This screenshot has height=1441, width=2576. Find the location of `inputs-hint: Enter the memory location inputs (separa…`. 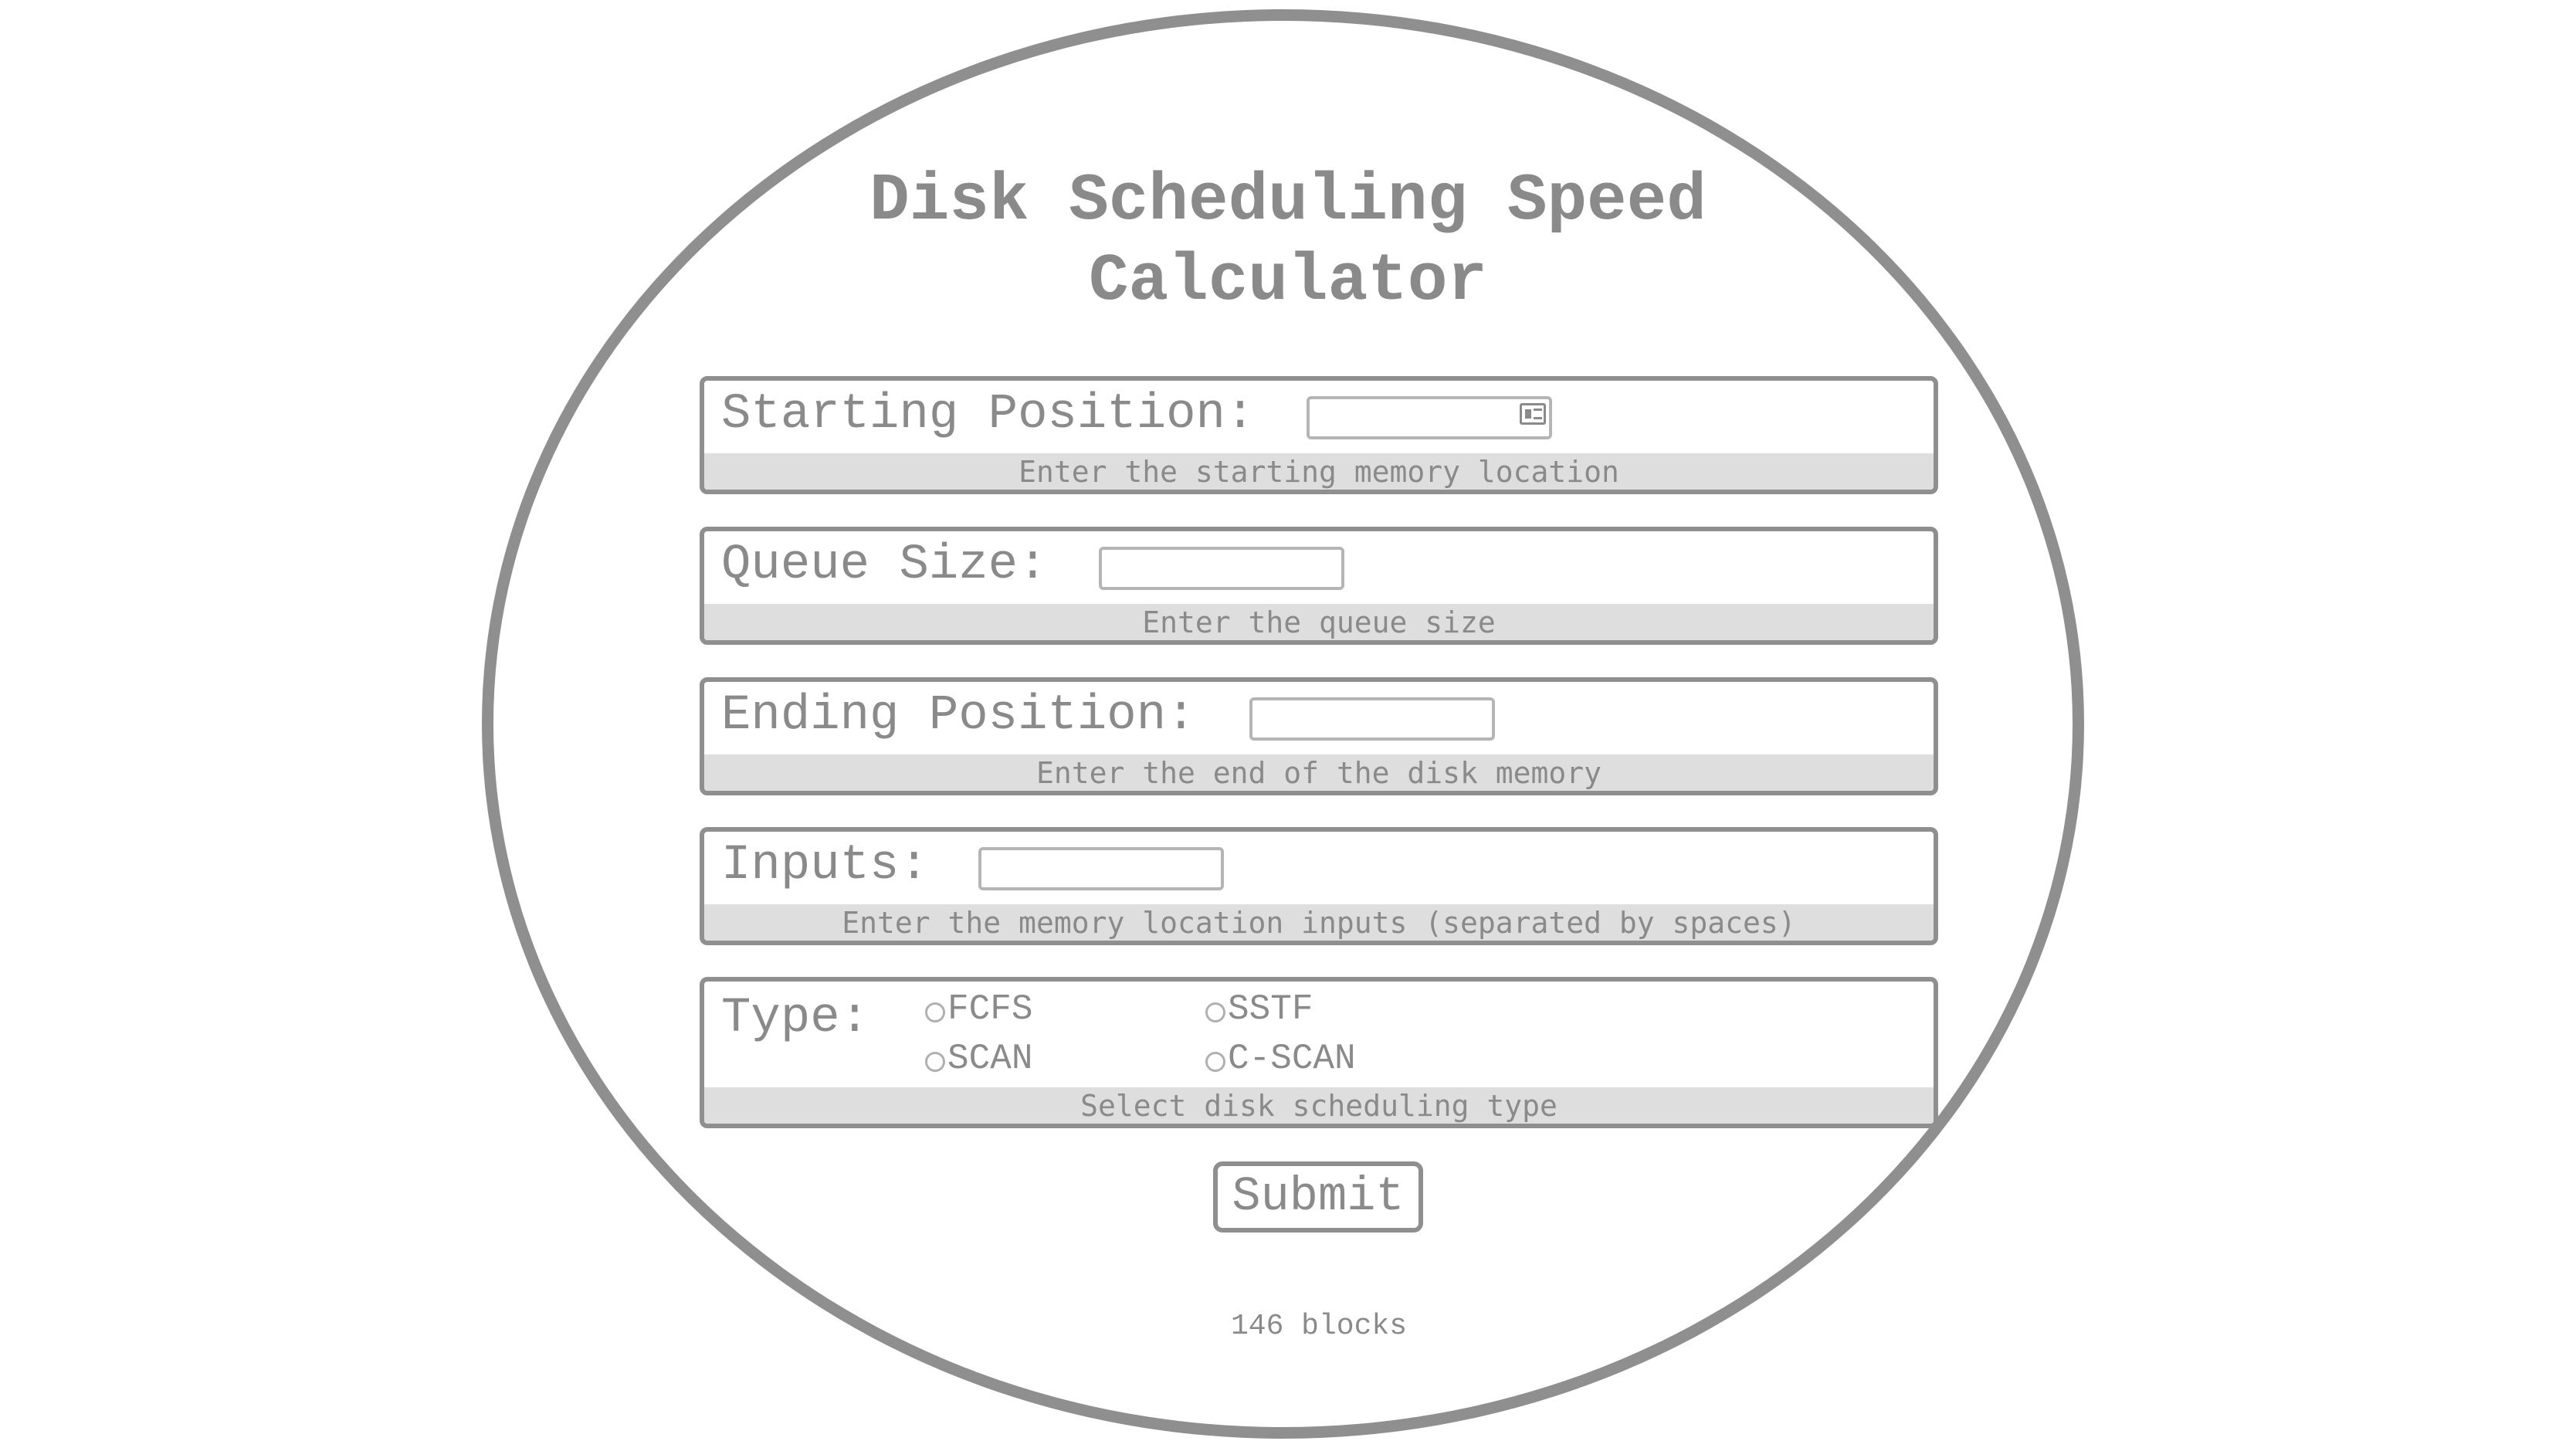

inputs-hint: Enter the memory location inputs (separa… is located at coordinates (1319, 922).